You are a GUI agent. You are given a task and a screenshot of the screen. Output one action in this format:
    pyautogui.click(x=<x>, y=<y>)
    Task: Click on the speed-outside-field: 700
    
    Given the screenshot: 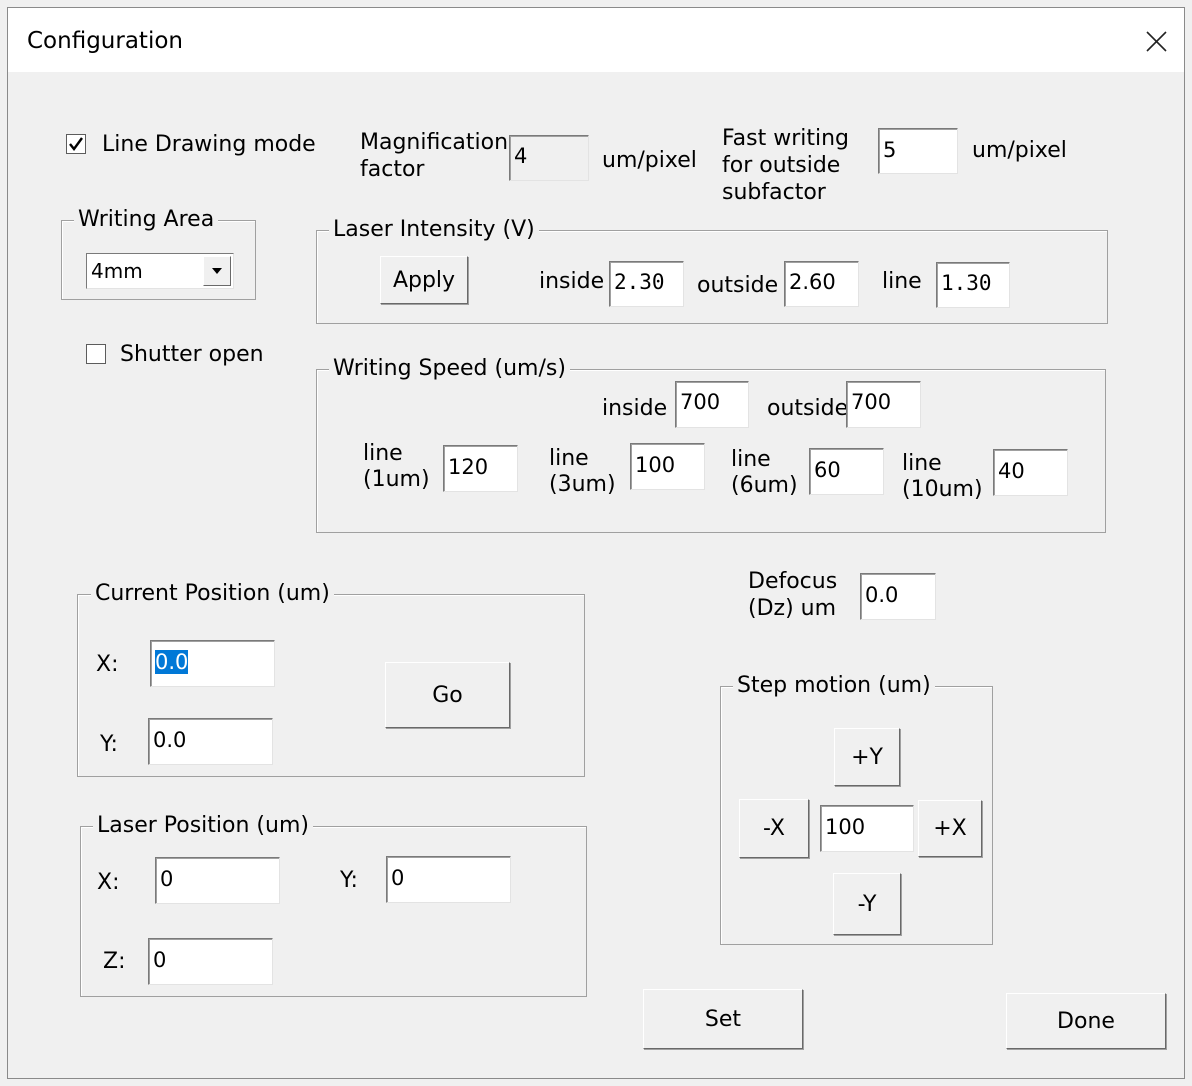 What is the action you would take?
    pyautogui.click(x=883, y=404)
    